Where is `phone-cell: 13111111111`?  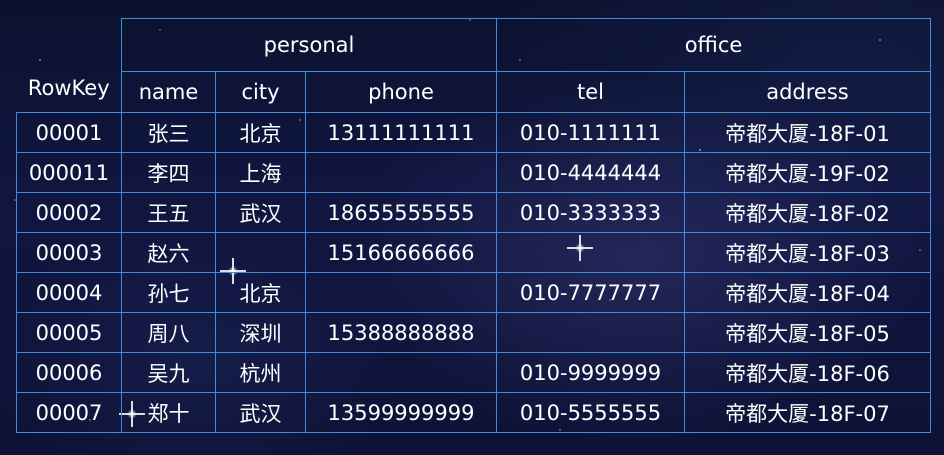
phone-cell: 13111111111 is located at coordinates (401, 132).